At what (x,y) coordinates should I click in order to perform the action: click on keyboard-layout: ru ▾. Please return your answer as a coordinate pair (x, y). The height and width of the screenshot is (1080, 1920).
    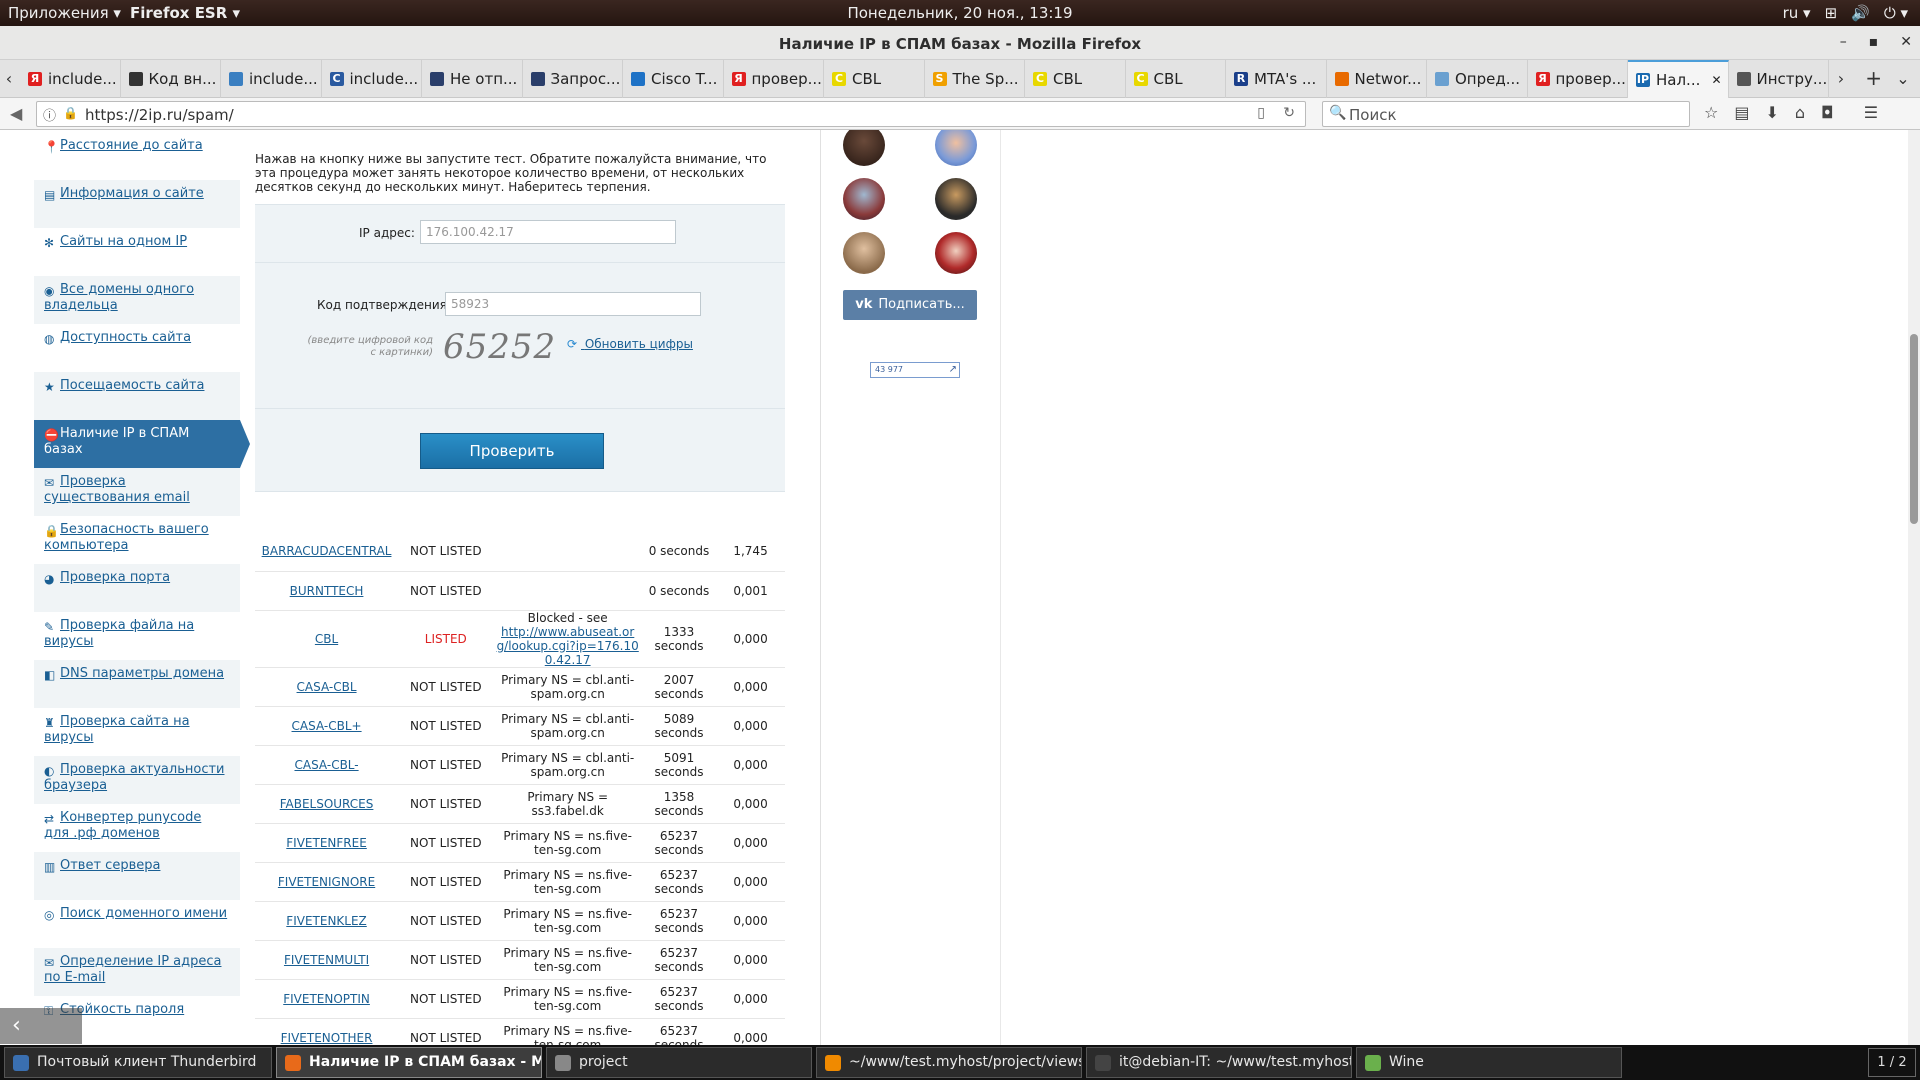
    Looking at the image, I should click on (1797, 13).